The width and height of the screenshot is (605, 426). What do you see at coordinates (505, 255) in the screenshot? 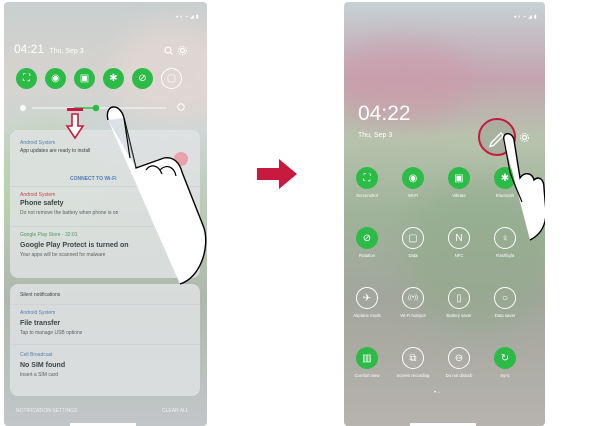
I see `tile-label: Flashlight` at bounding box center [505, 255].